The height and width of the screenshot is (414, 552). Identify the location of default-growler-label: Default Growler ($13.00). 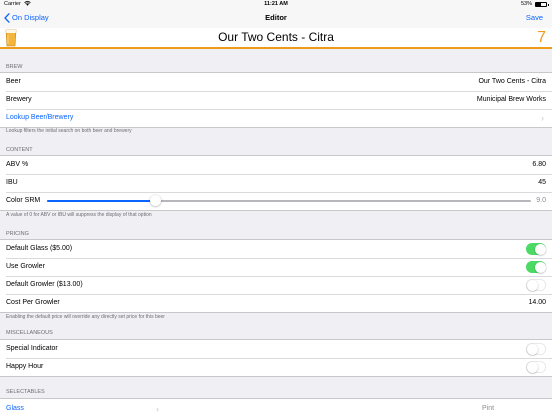
(44, 284).